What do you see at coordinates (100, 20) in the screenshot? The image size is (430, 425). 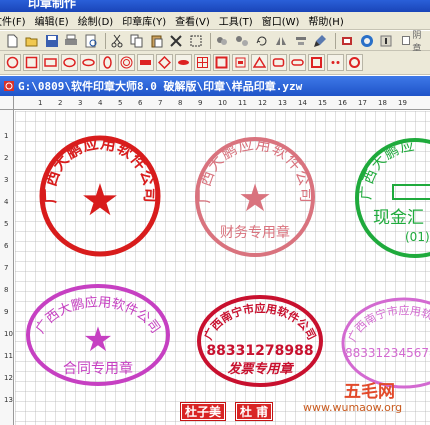 I see `menu-draw: 绘制(D)` at bounding box center [100, 20].